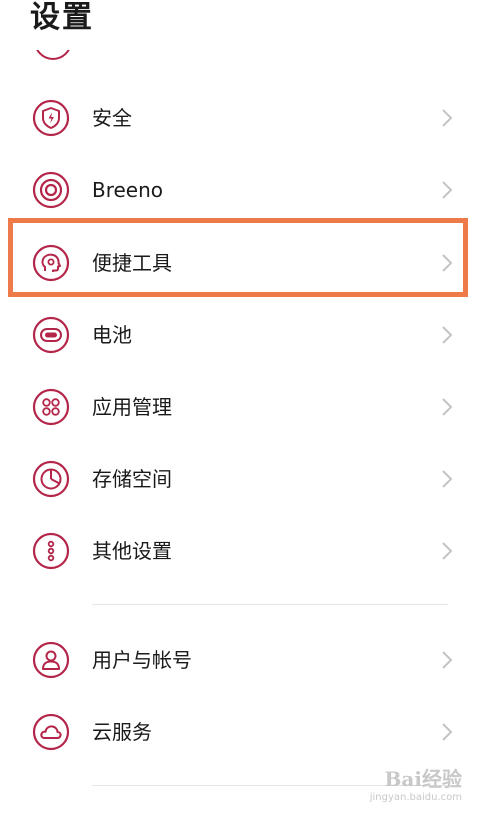  Describe the element at coordinates (51, 732) in the screenshot. I see `cloud-icon` at that location.